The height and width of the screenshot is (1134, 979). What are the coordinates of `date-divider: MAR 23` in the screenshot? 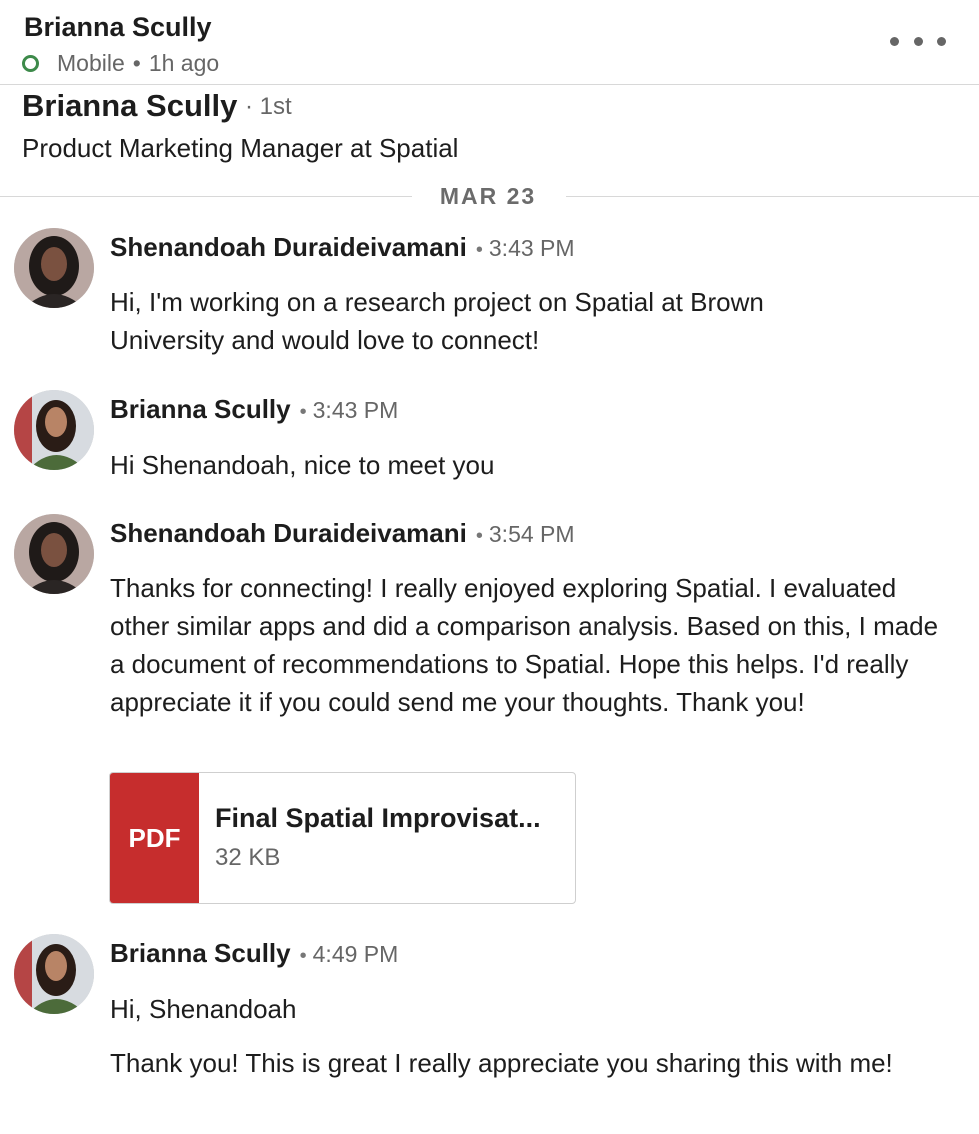 It's located at (488, 196).